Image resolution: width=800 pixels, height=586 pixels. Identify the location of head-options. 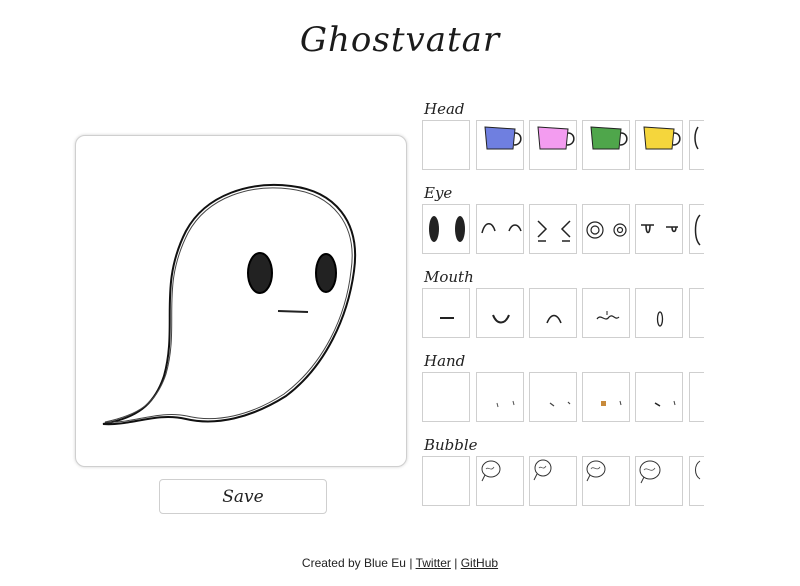
(563, 146).